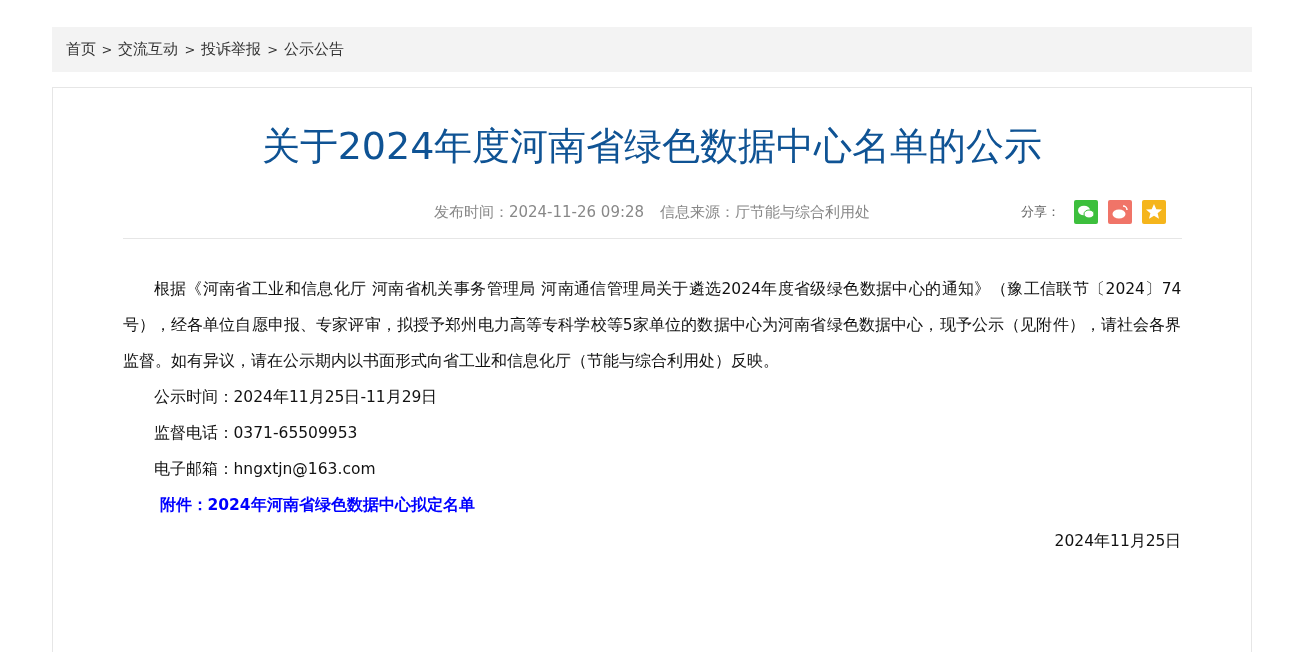 The width and height of the screenshot is (1303, 652). Describe the element at coordinates (1085, 212) in the screenshot. I see `wechat-icon` at that location.